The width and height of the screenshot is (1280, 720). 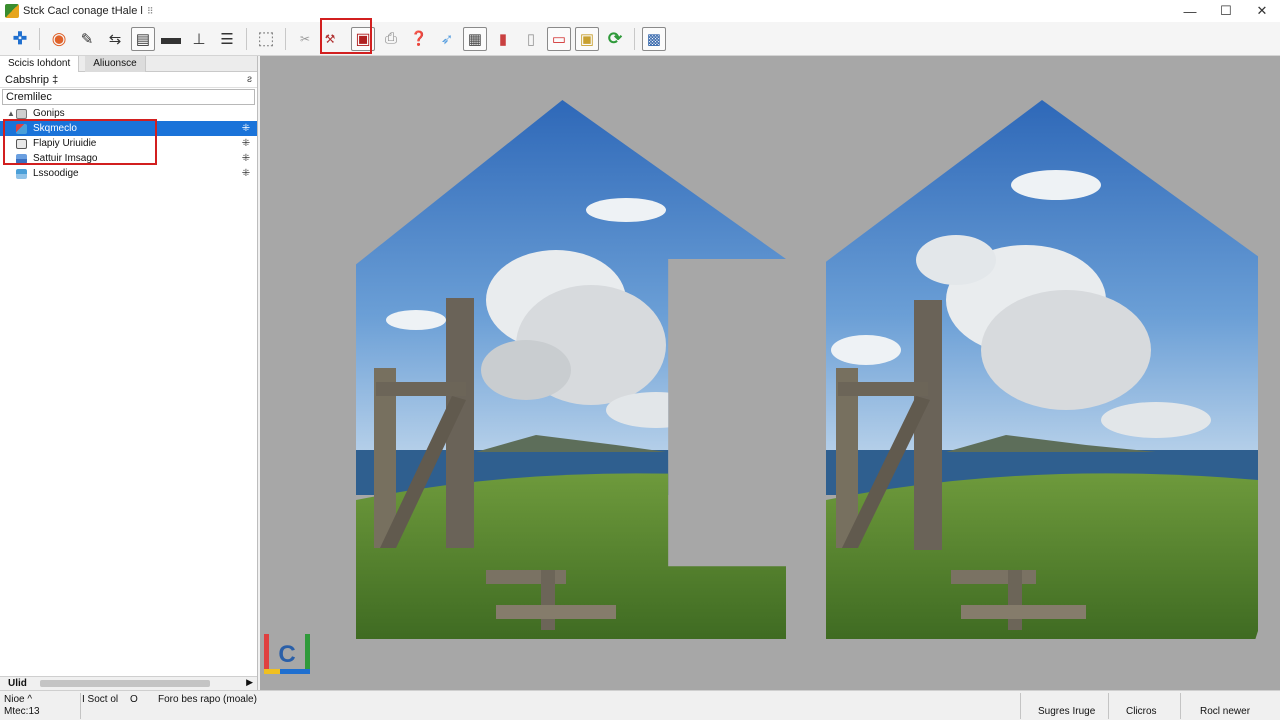 What do you see at coordinates (419, 39) in the screenshot?
I see `help-icon: ❓` at bounding box center [419, 39].